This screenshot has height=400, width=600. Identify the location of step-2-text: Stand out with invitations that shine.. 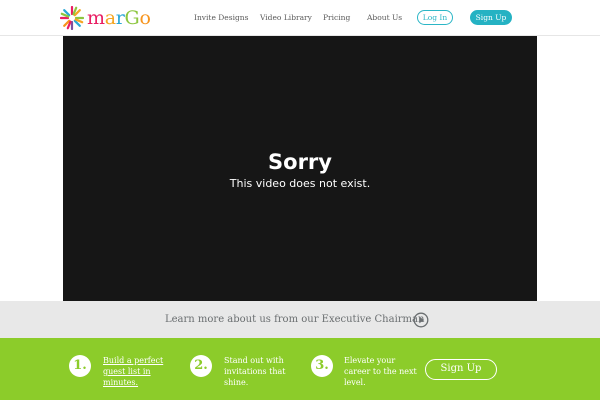
(264, 371).